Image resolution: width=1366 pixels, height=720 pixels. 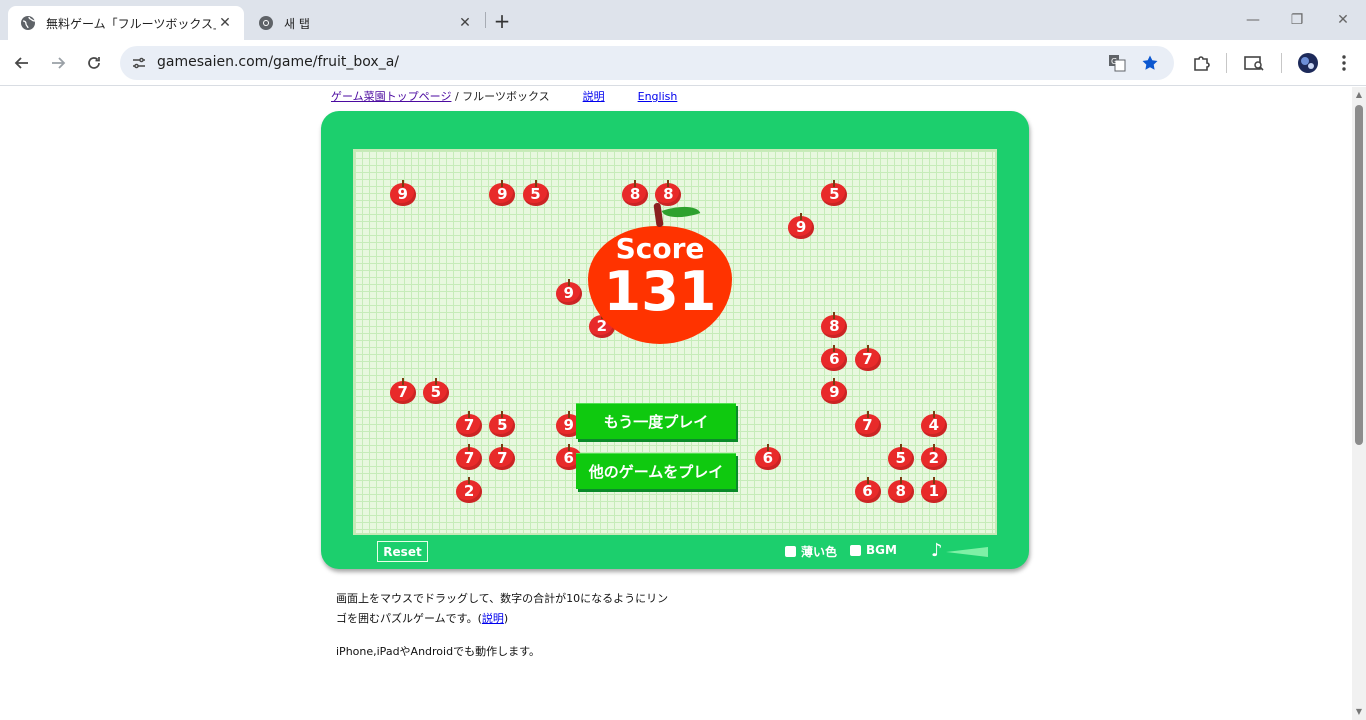 What do you see at coordinates (1308, 63) in the screenshot?
I see `profile-avatar` at bounding box center [1308, 63].